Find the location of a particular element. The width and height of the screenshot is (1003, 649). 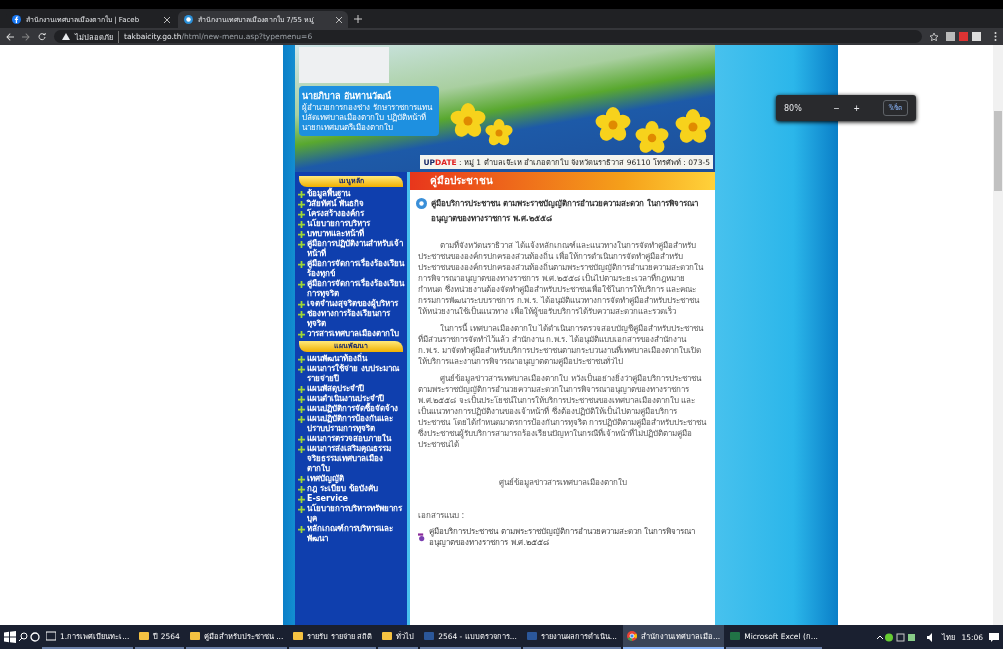

new-tab-icon is located at coordinates (358, 19).